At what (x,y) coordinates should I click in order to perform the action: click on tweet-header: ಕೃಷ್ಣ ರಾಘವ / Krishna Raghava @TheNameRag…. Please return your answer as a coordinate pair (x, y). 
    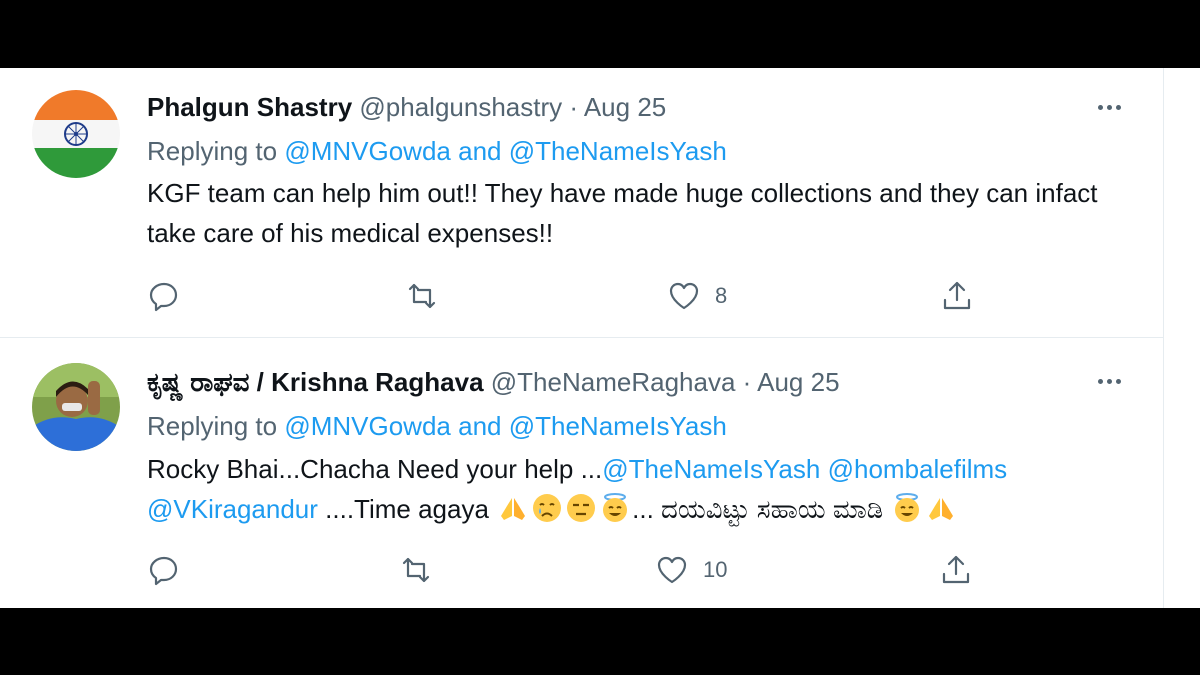
    Looking at the image, I should click on (493, 382).